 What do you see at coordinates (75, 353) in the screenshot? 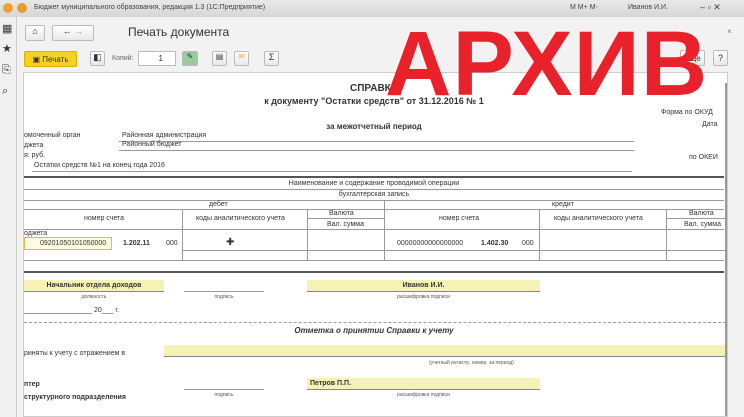
I see `accept-label: риняты к учету с отражением в` at bounding box center [75, 353].